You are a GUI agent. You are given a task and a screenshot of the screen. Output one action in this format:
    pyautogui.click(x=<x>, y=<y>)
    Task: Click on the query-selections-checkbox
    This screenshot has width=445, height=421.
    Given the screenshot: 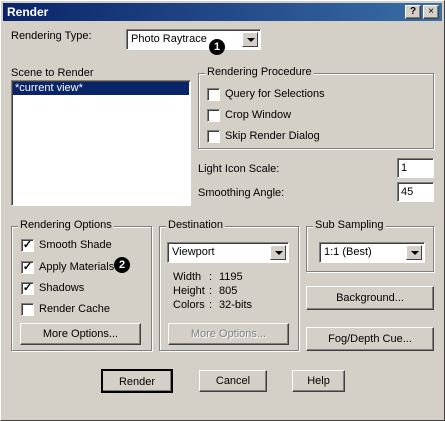 What is the action you would take?
    pyautogui.click(x=213, y=94)
    